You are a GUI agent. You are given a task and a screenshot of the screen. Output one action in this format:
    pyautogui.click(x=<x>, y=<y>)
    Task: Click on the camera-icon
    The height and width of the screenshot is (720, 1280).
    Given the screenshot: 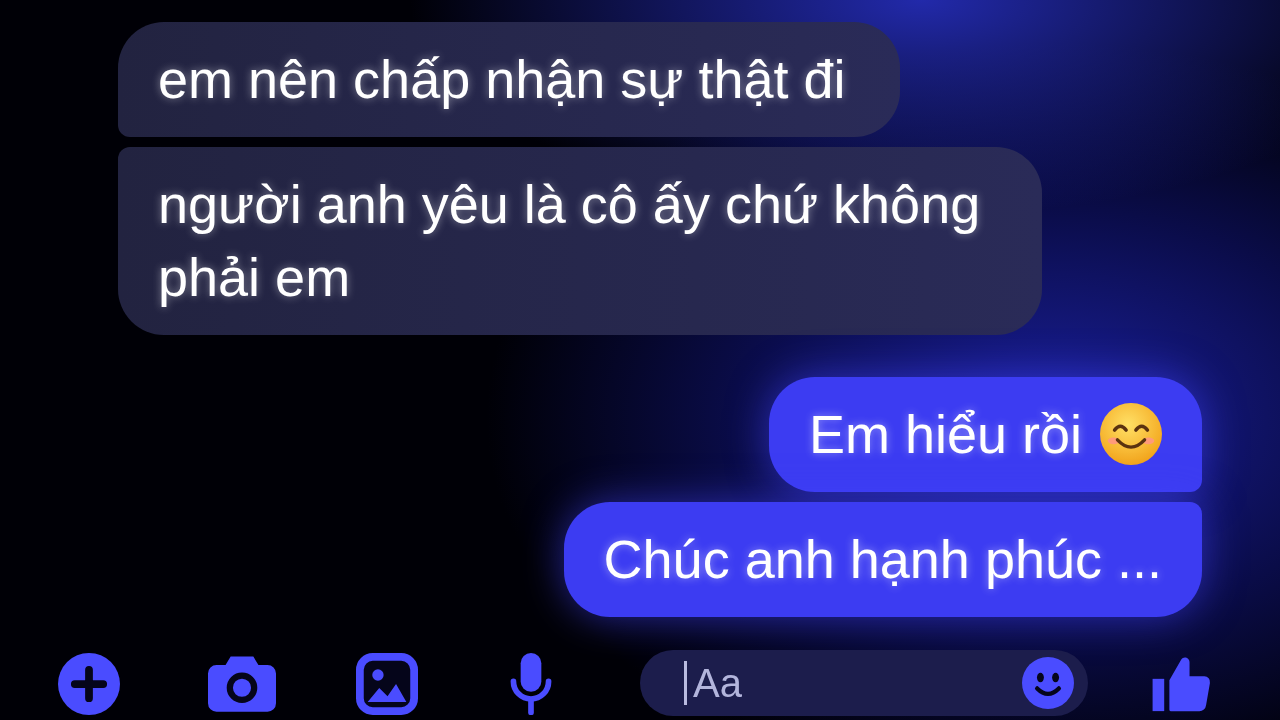 What is the action you would take?
    pyautogui.click(x=242, y=683)
    